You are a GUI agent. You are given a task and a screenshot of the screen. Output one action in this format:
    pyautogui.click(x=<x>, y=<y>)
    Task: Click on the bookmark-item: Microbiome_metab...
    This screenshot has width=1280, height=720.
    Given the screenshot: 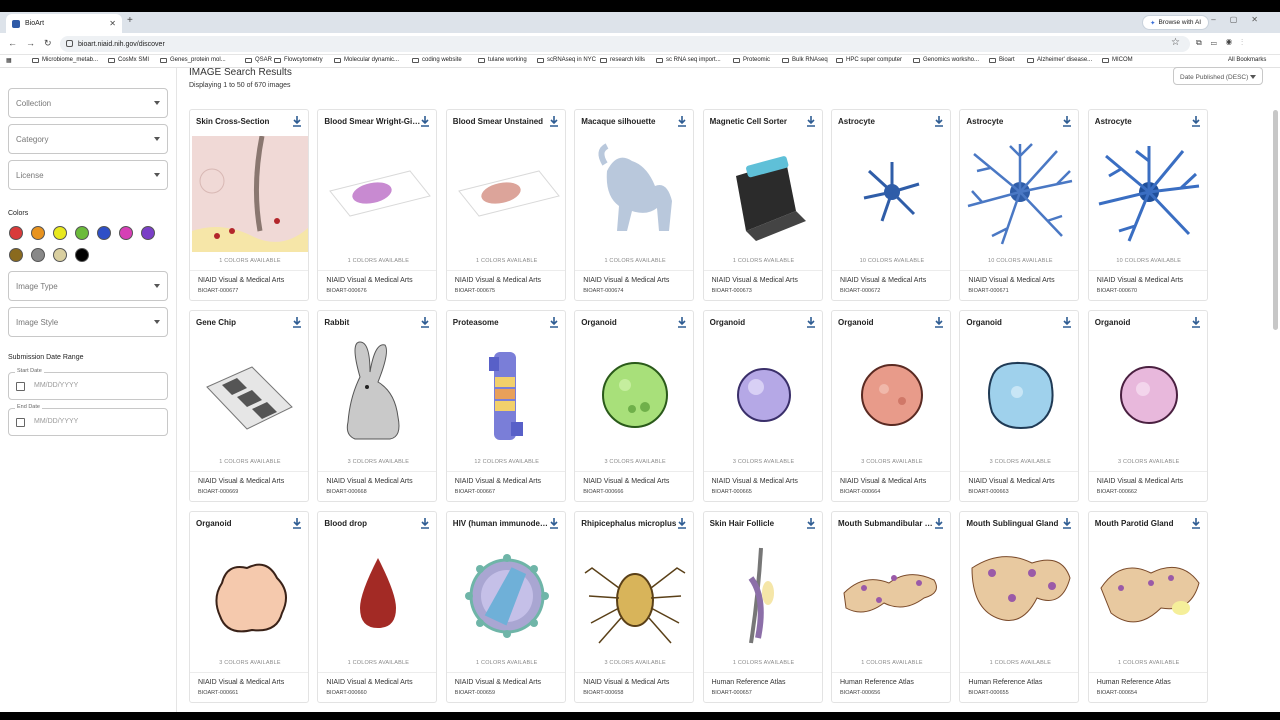 What is the action you would take?
    pyautogui.click(x=65, y=60)
    